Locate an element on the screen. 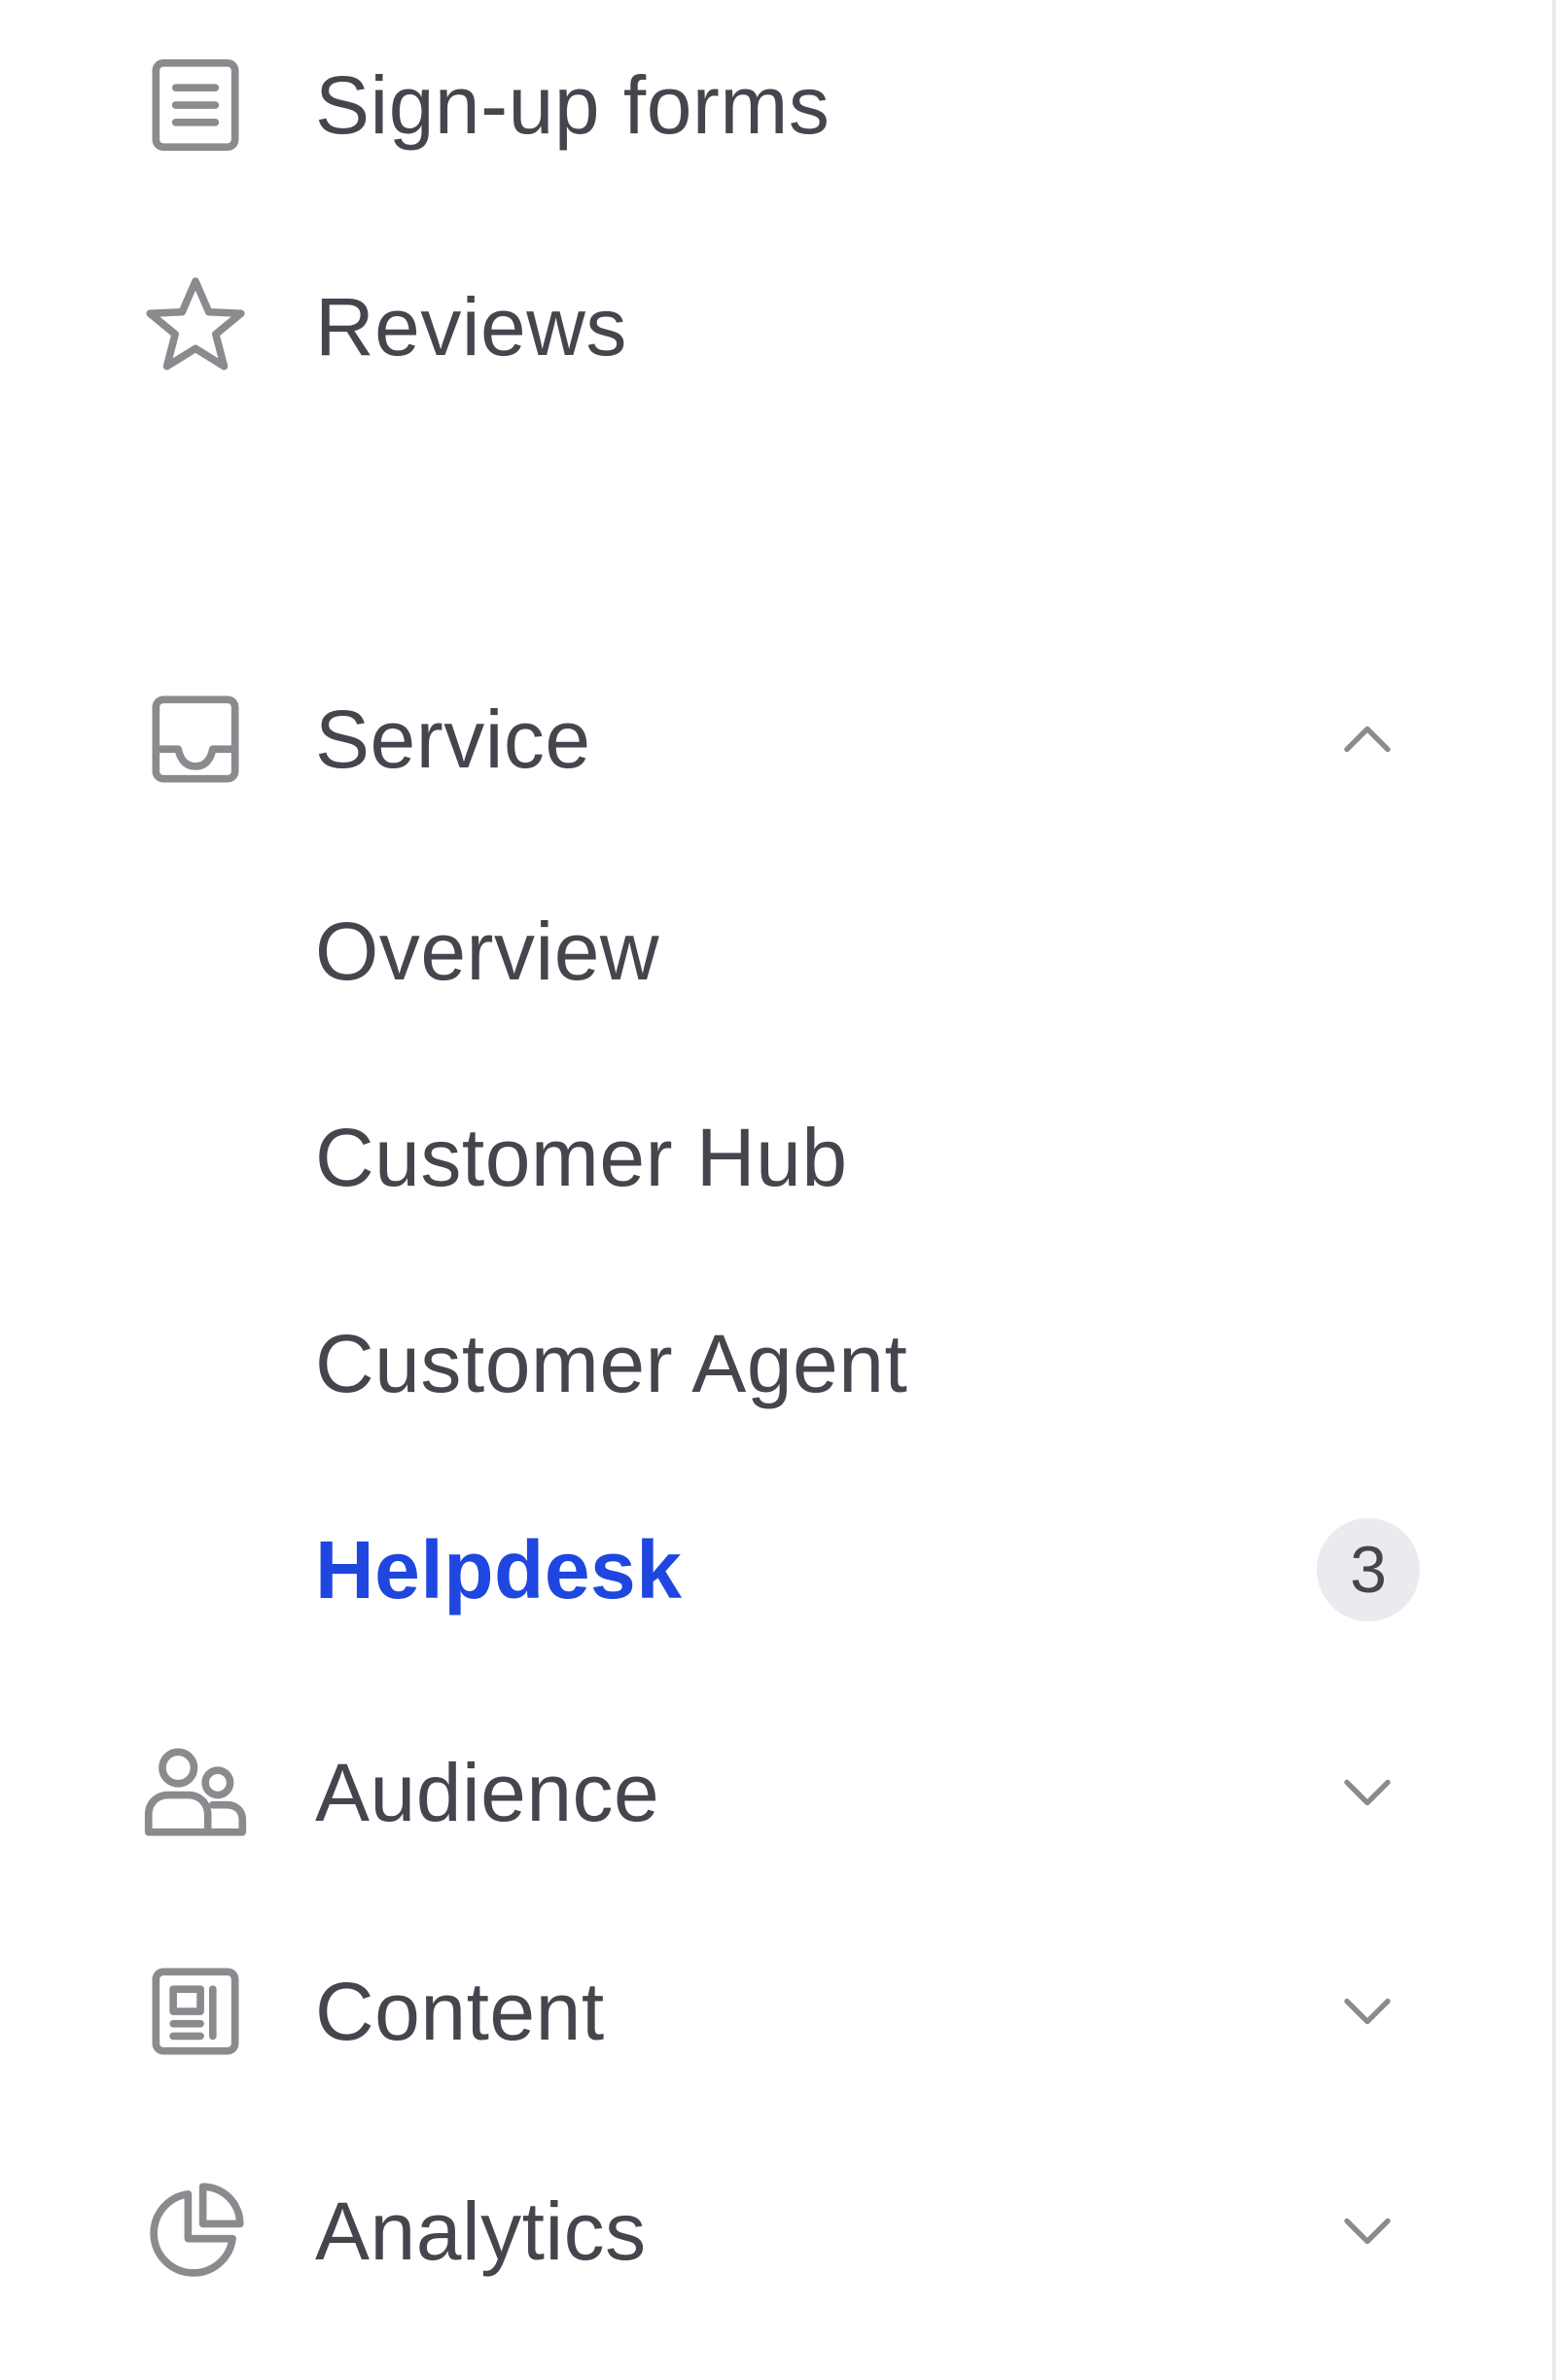 Image resolution: width=1556 pixels, height=2380 pixels. form-icon is located at coordinates (195, 105).